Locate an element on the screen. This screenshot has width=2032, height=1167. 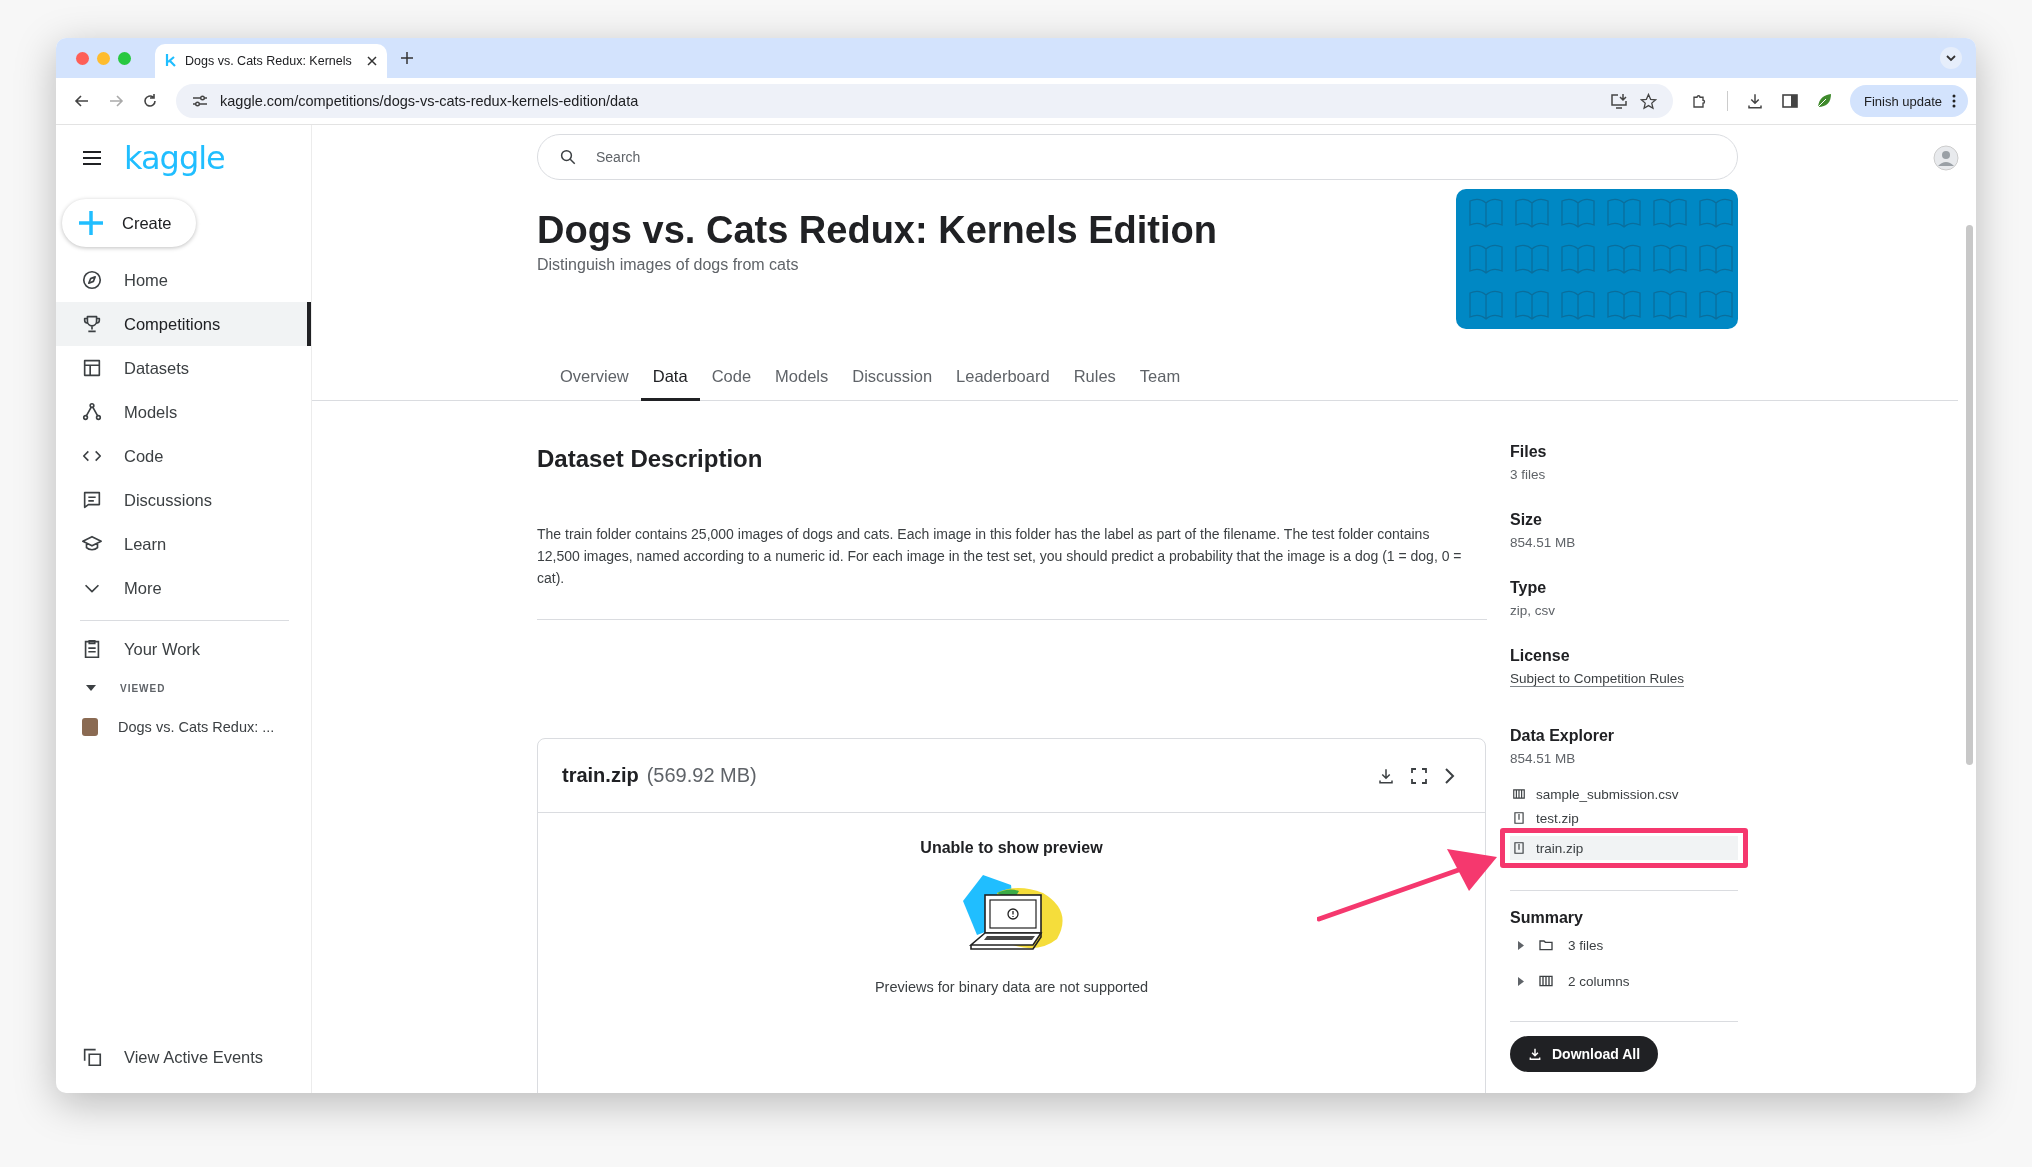
leaf-icon is located at coordinates (1823, 101).